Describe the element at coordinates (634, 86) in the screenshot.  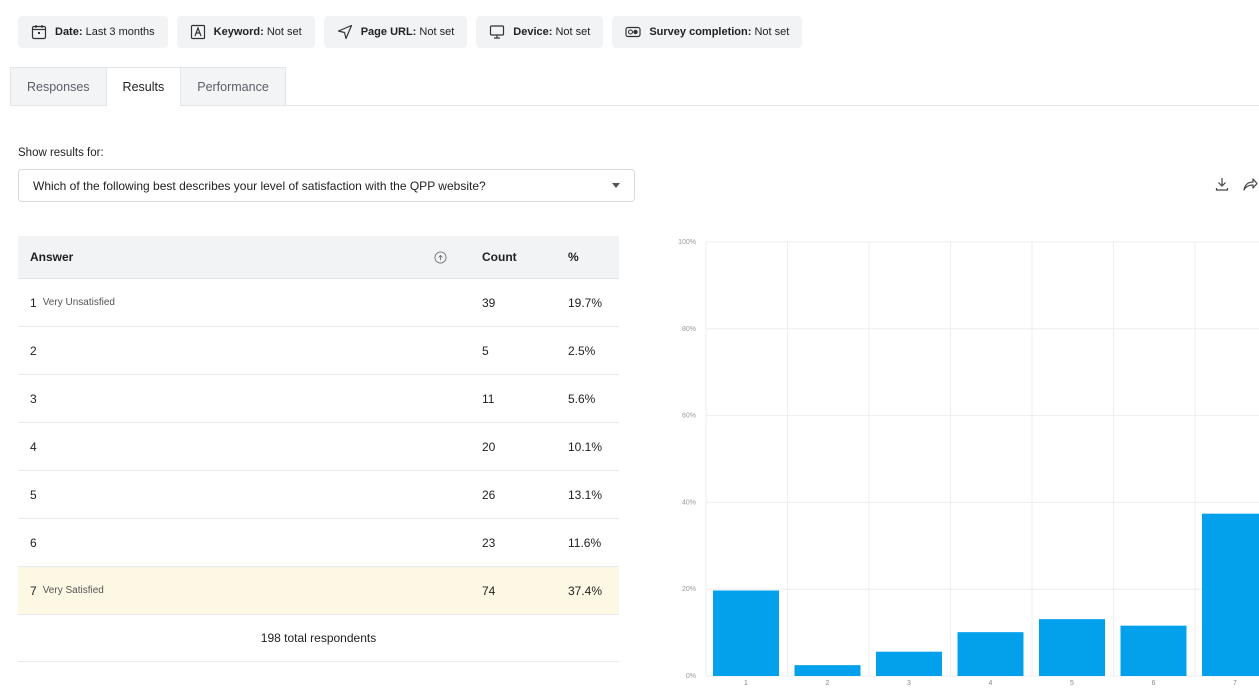
I see `tab-bar: Responses Results Performance` at that location.